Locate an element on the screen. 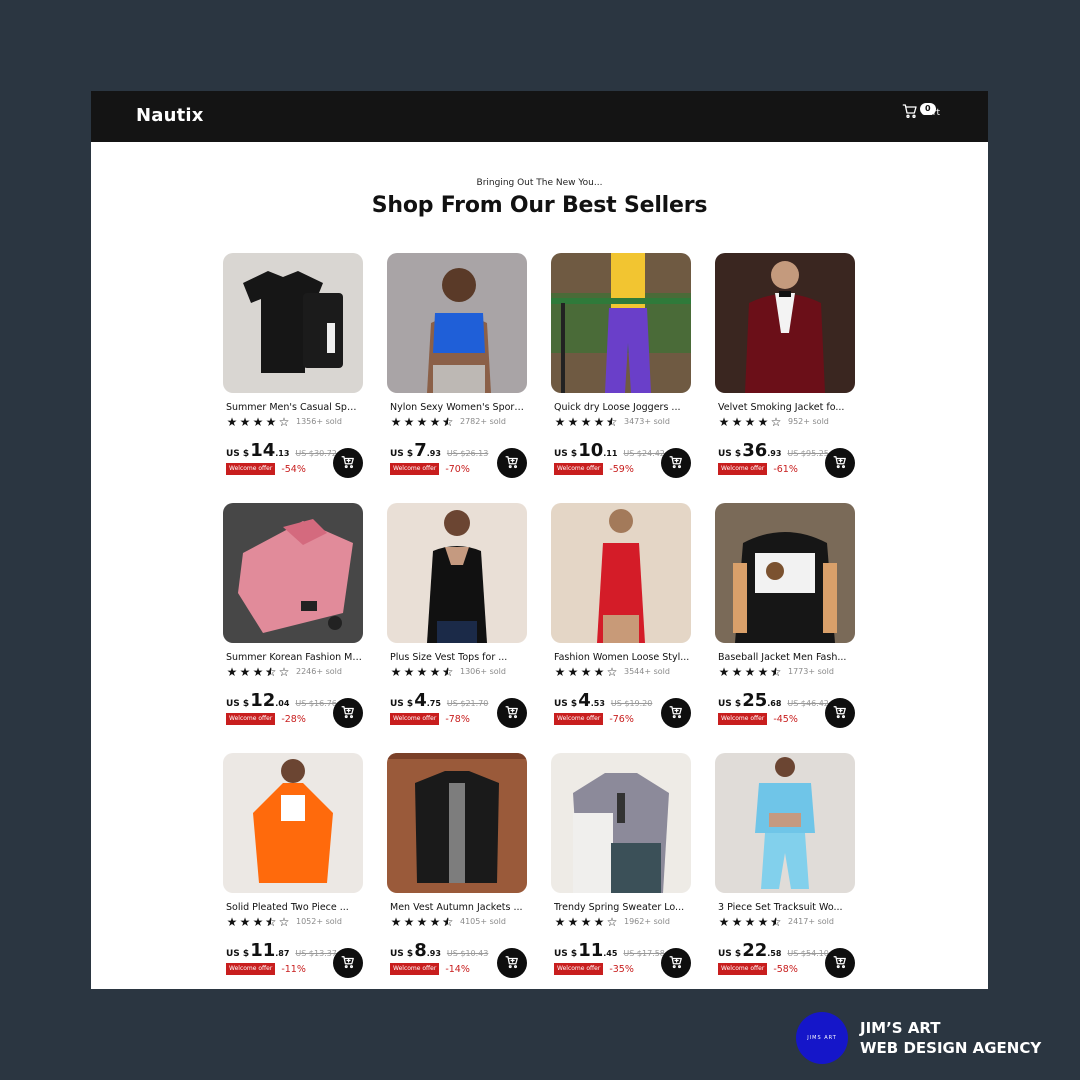  price-whole: 10 is located at coordinates (591, 450).